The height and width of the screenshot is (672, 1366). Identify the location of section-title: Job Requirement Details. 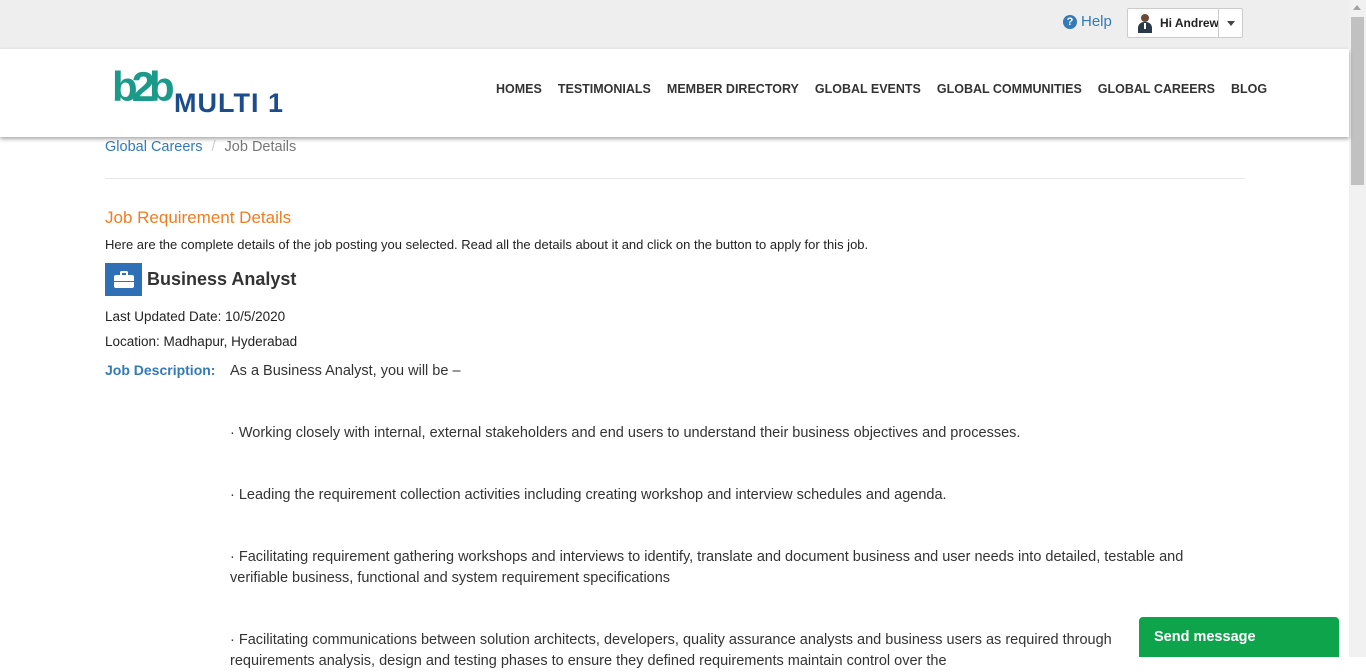
(198, 217).